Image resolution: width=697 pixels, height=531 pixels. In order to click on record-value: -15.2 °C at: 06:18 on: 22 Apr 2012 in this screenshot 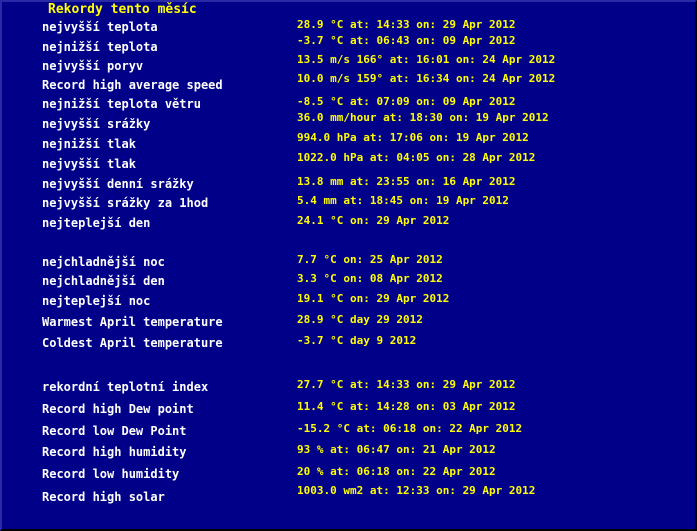, I will do `click(410, 428)`.